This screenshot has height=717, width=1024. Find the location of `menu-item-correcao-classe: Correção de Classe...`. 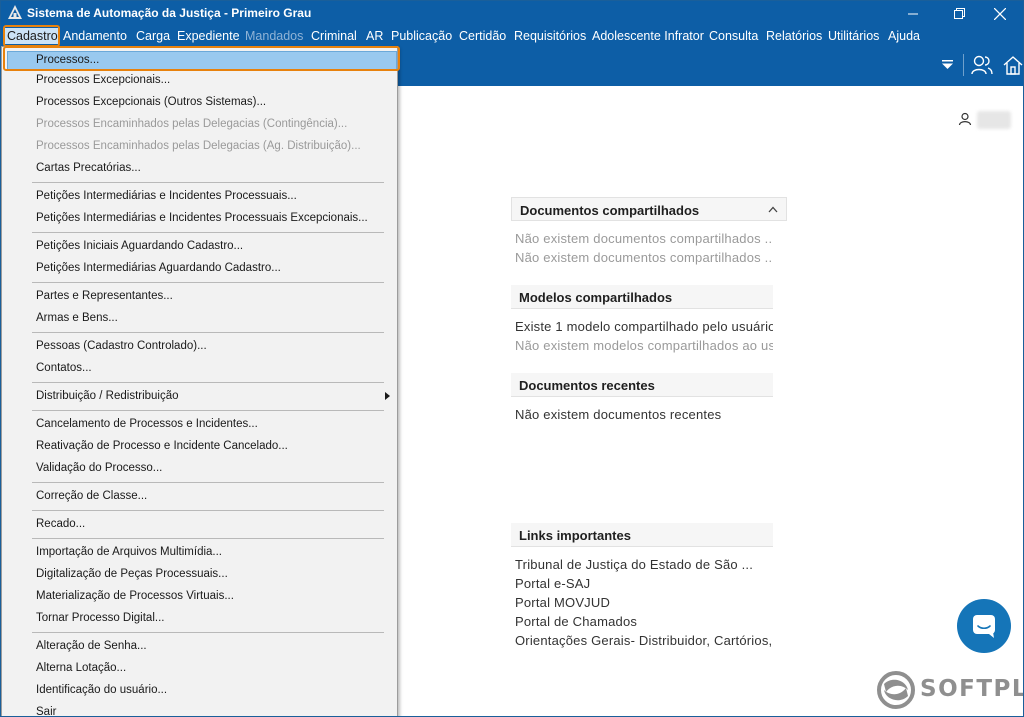

menu-item-correcao-classe: Correção de Classe... is located at coordinates (91, 496).